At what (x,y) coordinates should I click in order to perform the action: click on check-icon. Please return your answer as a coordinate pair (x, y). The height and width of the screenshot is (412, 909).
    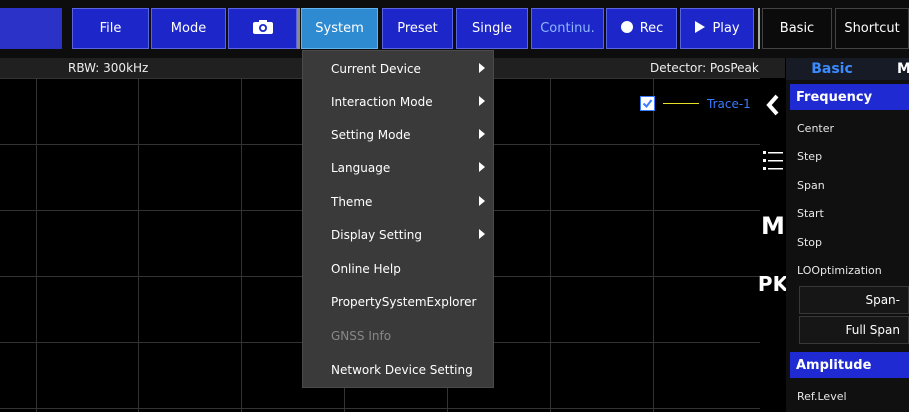
    Looking at the image, I should click on (647, 104).